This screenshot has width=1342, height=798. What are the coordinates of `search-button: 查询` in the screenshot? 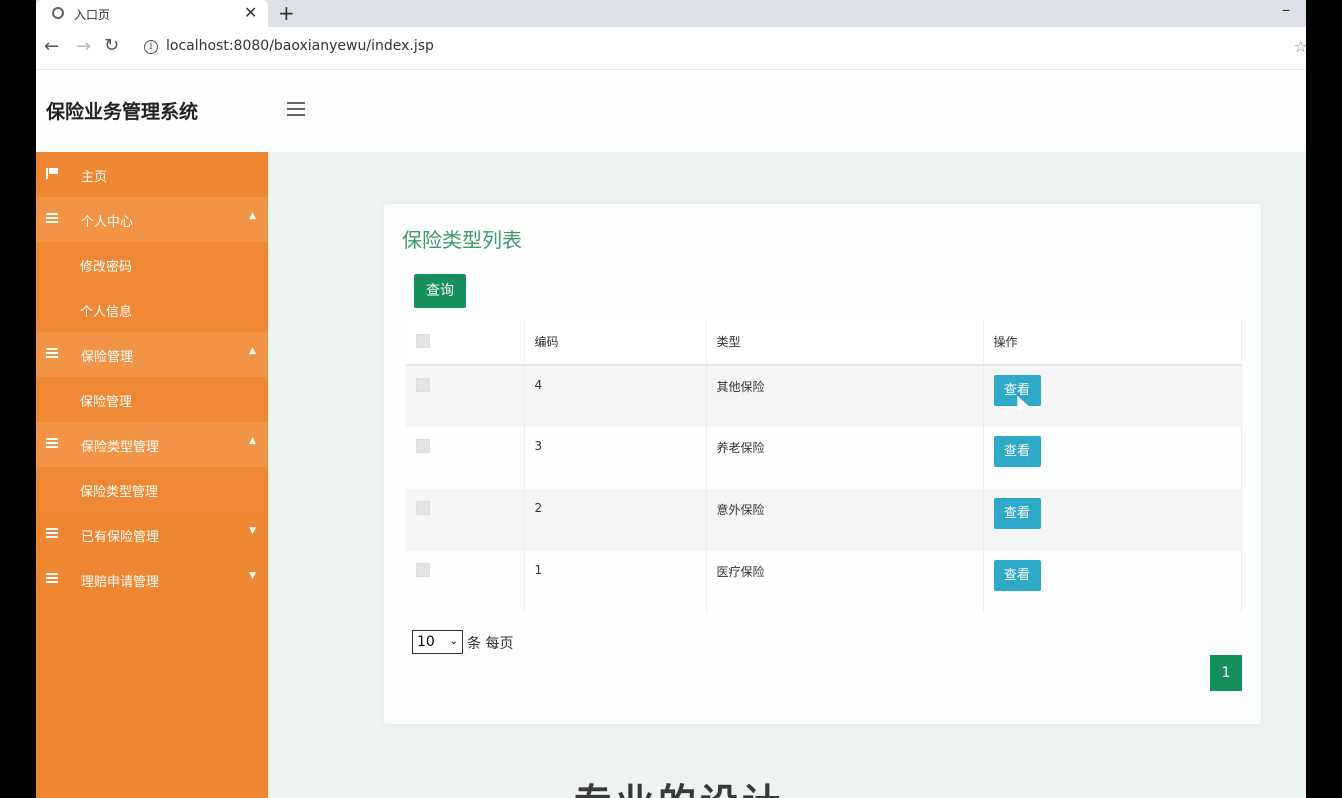 It's located at (440, 291).